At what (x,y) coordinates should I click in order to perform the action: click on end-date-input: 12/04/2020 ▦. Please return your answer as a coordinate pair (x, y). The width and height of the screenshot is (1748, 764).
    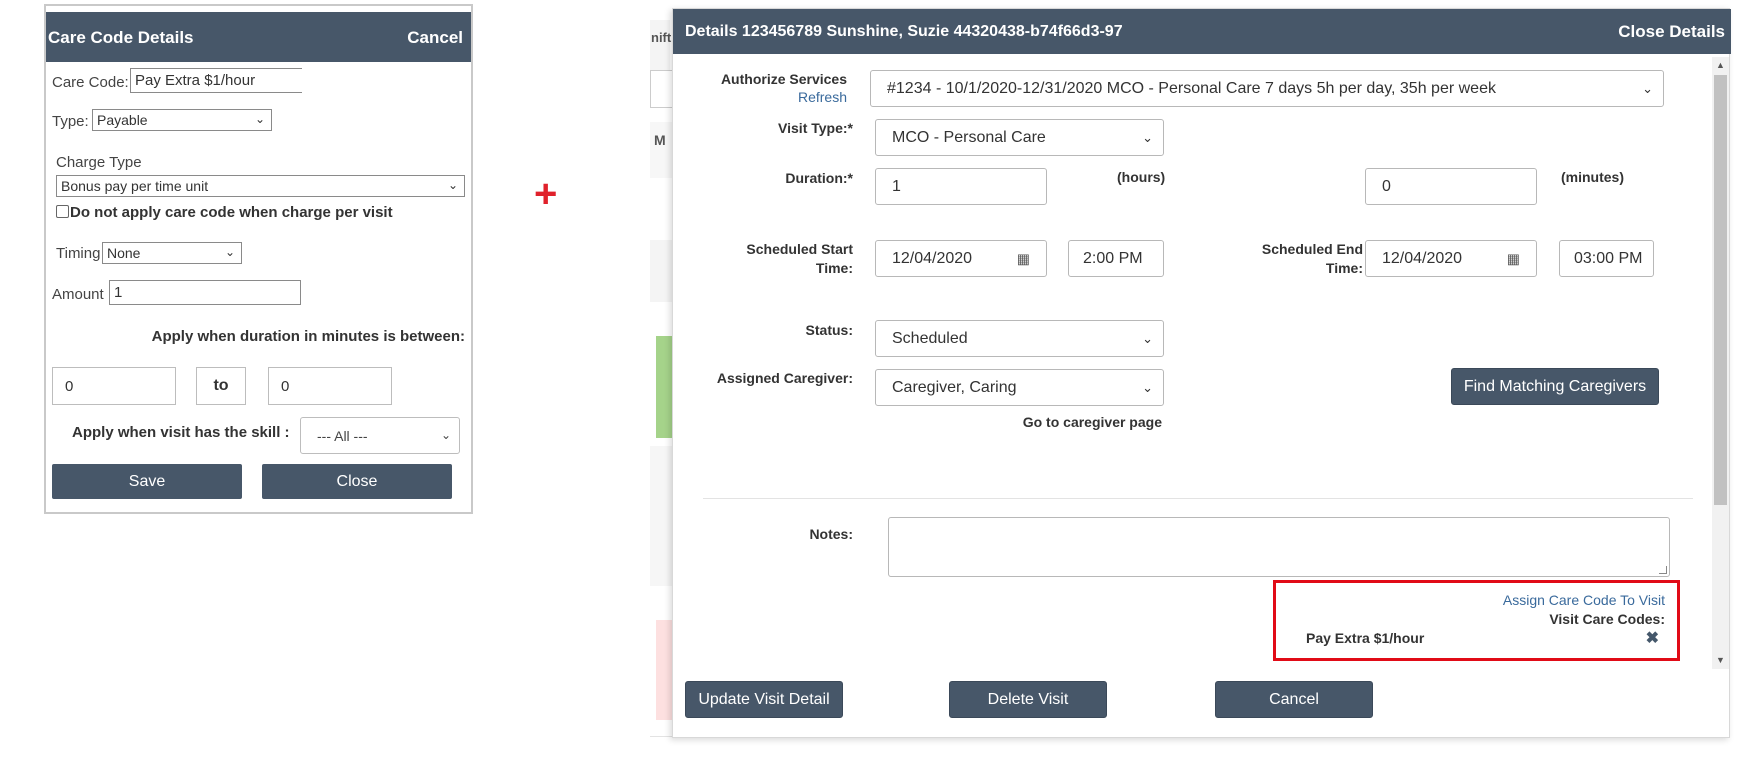
    Looking at the image, I should click on (1451, 258).